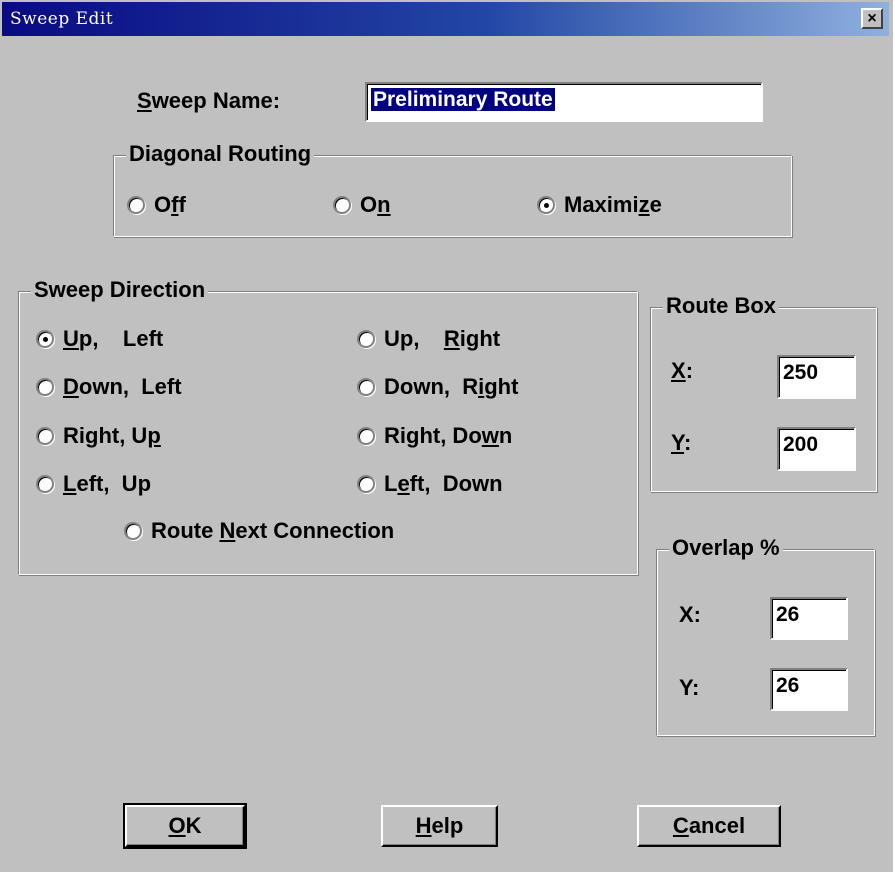 Image resolution: width=895 pixels, height=874 pixels. Describe the element at coordinates (93, 484) in the screenshot. I see `radio-left-up: Left, Up` at that location.